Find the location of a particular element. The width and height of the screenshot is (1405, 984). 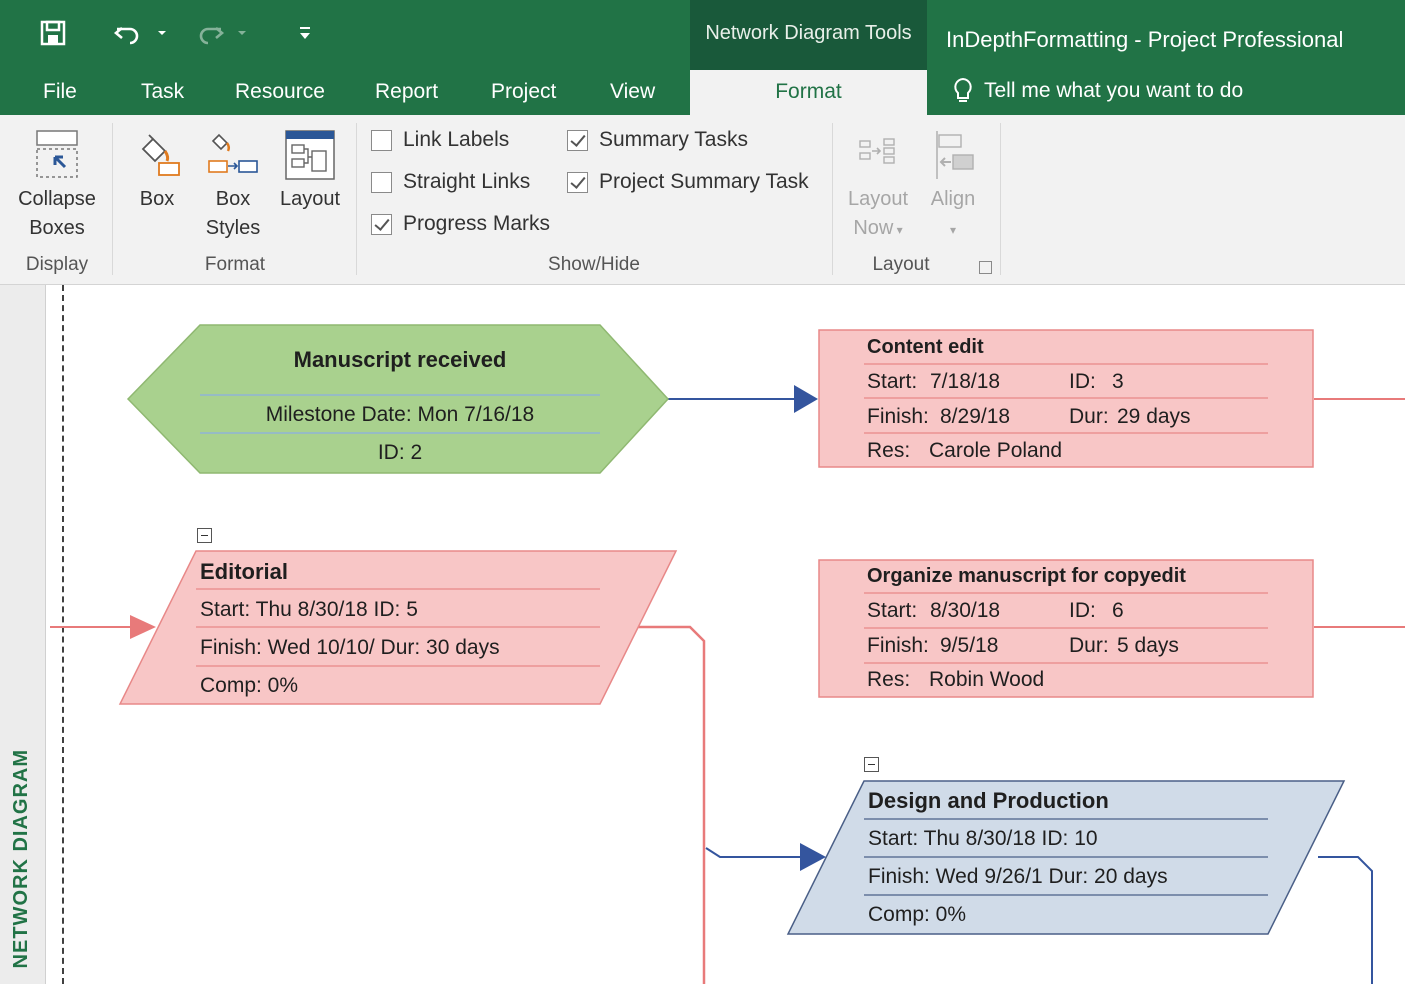

box-styles-icon is located at coordinates (233, 153).